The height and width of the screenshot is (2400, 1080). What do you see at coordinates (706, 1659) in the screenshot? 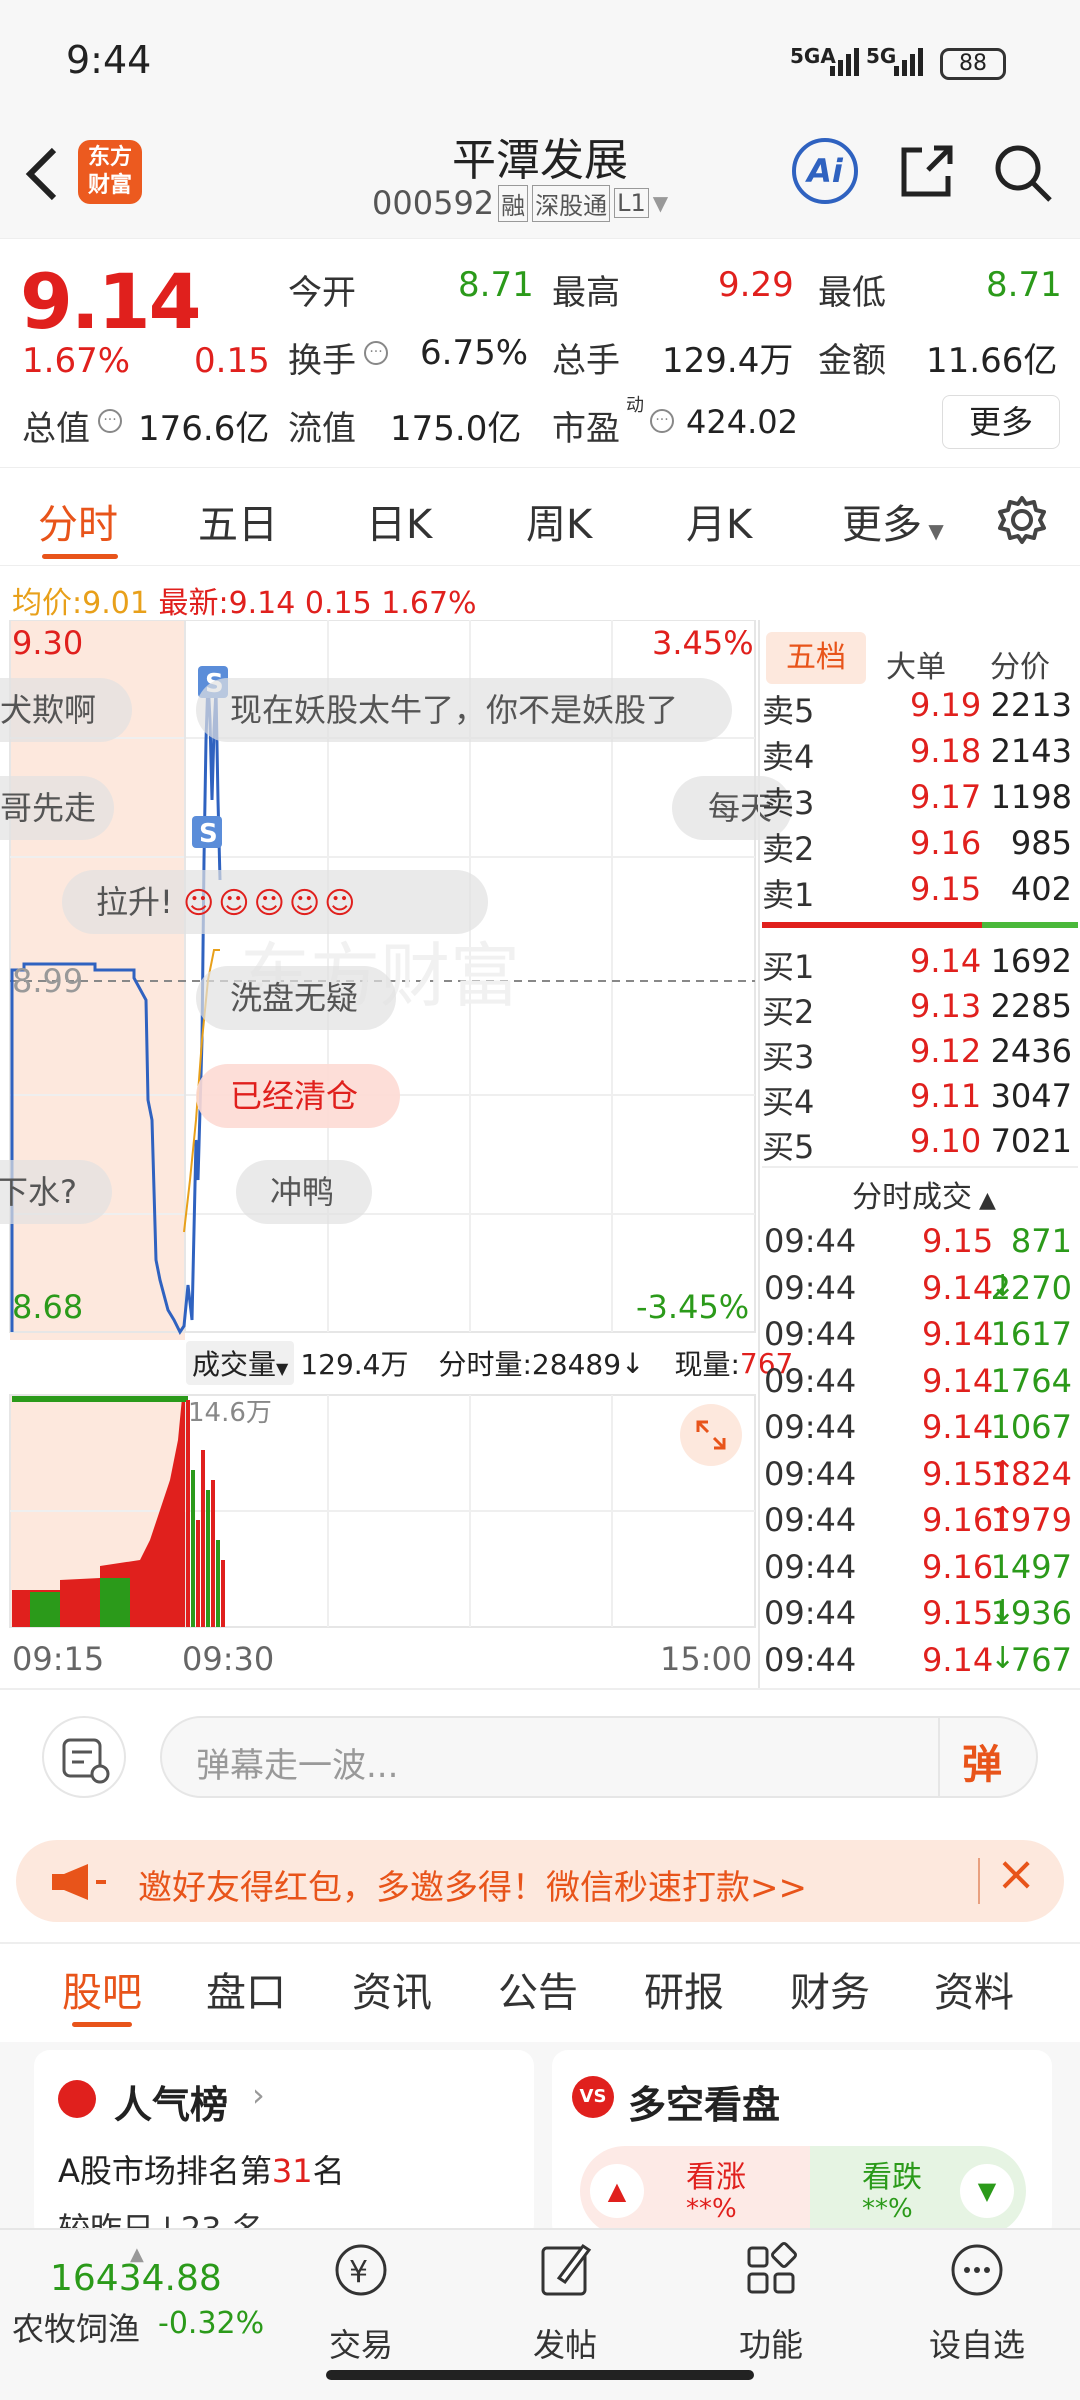
I see `time-end: 15:00` at bounding box center [706, 1659].